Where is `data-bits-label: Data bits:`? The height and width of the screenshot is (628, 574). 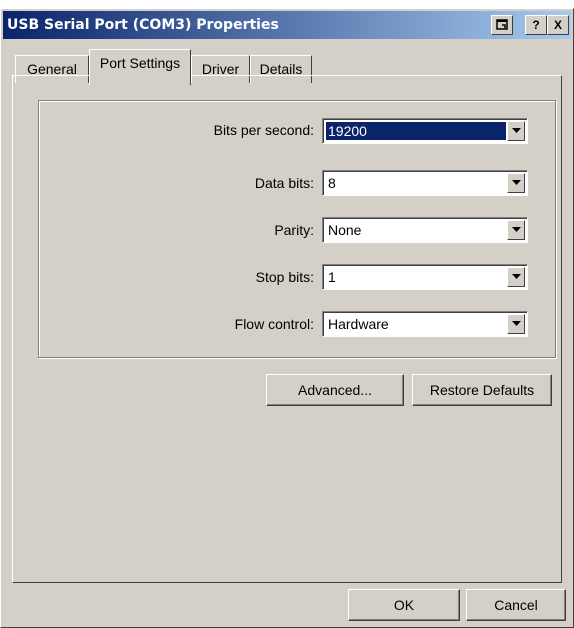 data-bits-label: Data bits: is located at coordinates (284, 183).